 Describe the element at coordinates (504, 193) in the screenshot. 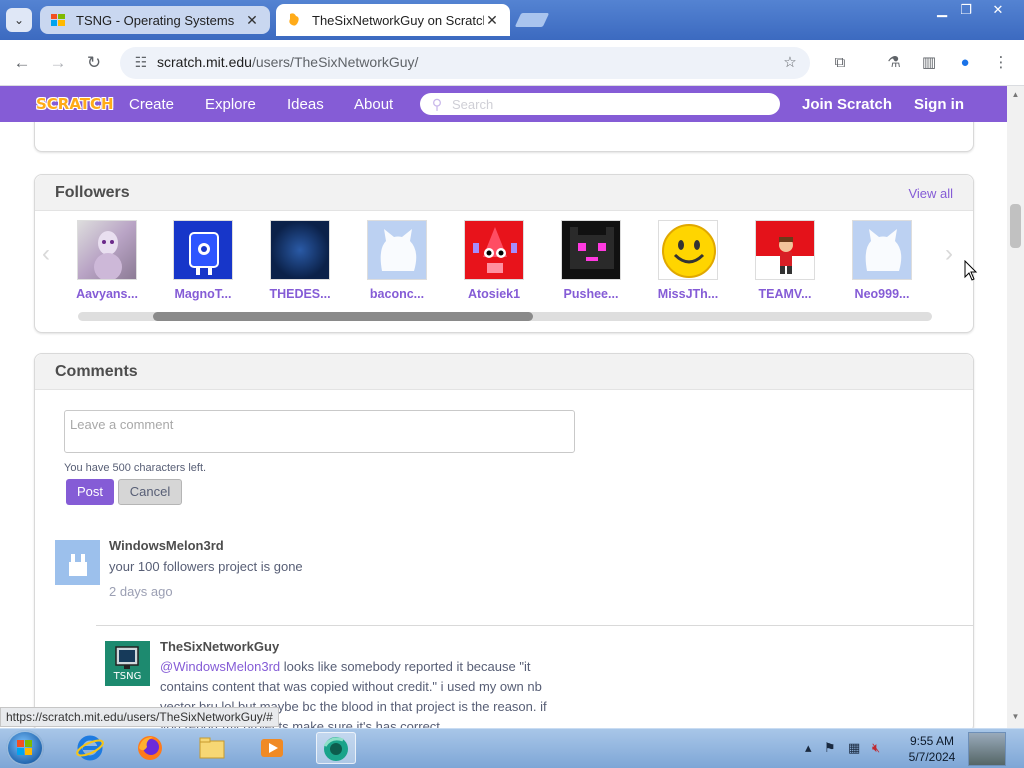

I see `followers-header: Followers View all` at that location.